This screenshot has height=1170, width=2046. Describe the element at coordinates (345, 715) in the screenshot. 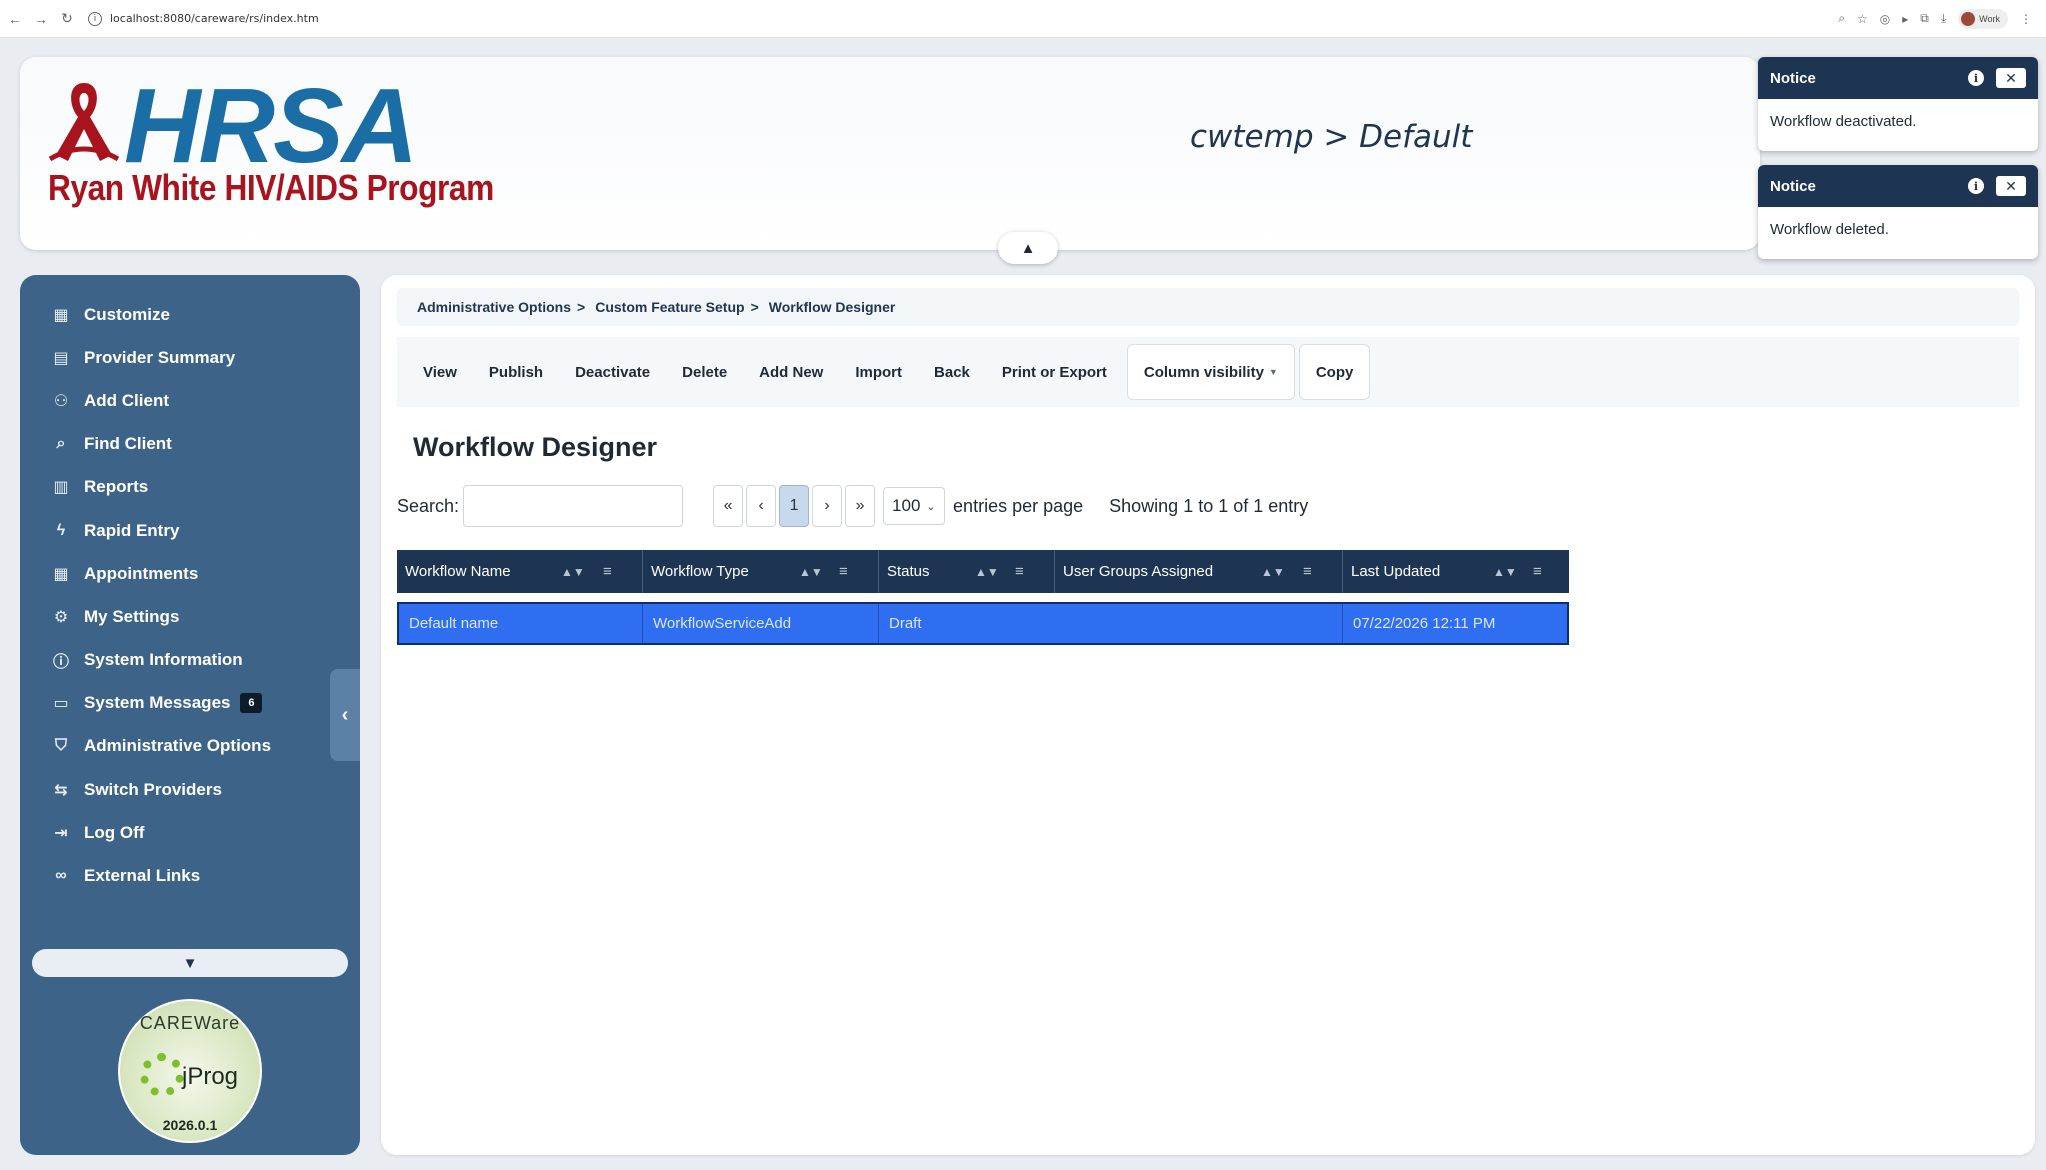

I see `collapse-sidebar-button: ‹` at that location.